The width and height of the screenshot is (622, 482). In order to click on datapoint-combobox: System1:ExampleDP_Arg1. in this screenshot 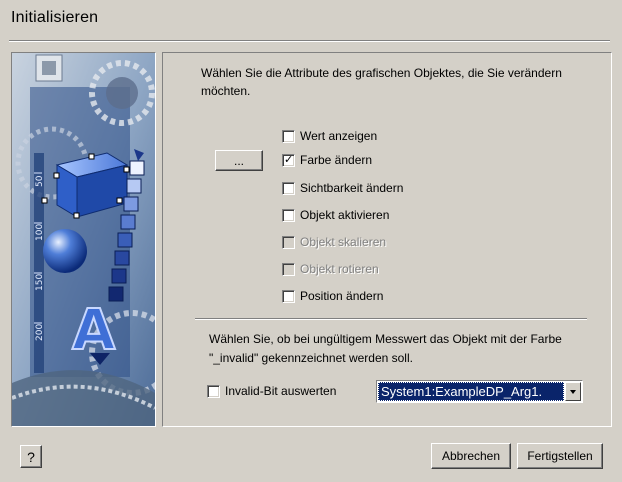, I will do `click(479, 391)`.